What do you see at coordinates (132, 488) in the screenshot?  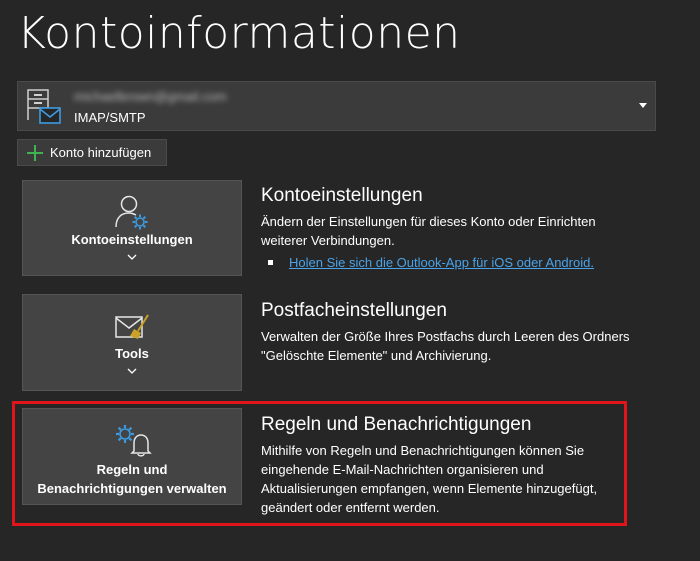 I see `manage-rules-label-line2: Benachrichtigungen verwalten` at bounding box center [132, 488].